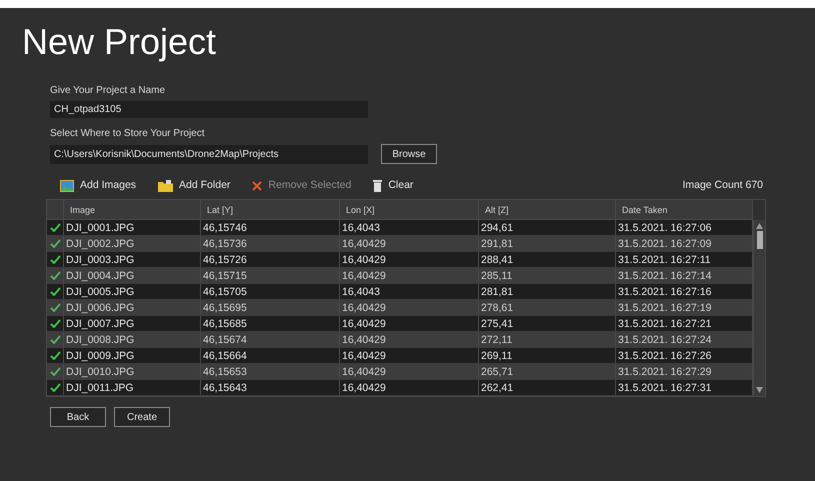 This screenshot has width=815, height=481. I want to click on table-cell: 275,41, so click(547, 323).